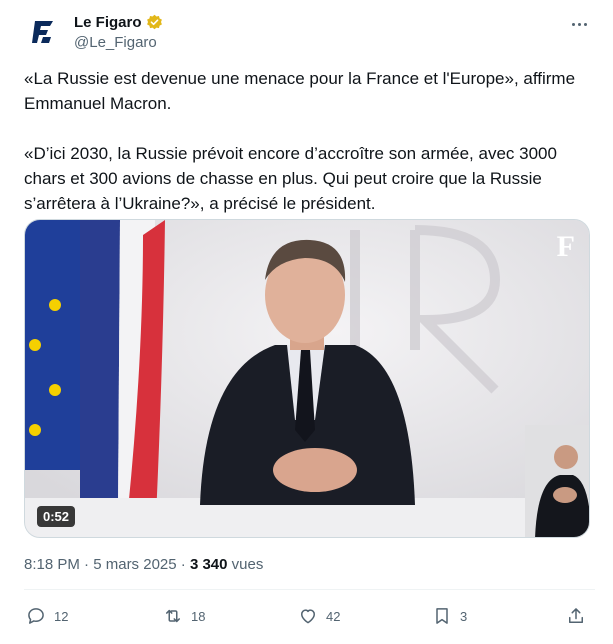 This screenshot has width=613, height=644. I want to click on tweet-time: 8:18 PM, so click(52, 564).